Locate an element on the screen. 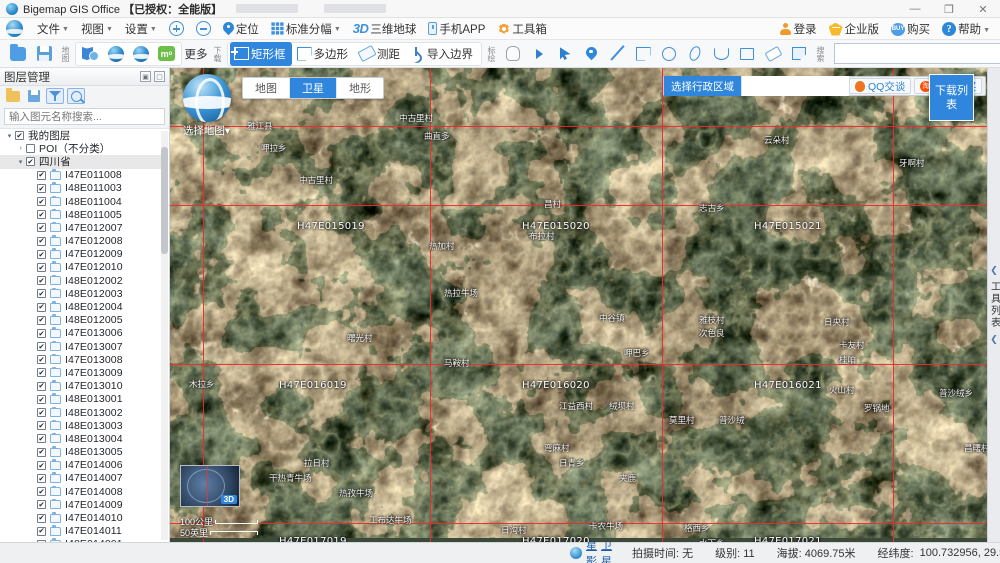  play-tool-button is located at coordinates (539, 54).